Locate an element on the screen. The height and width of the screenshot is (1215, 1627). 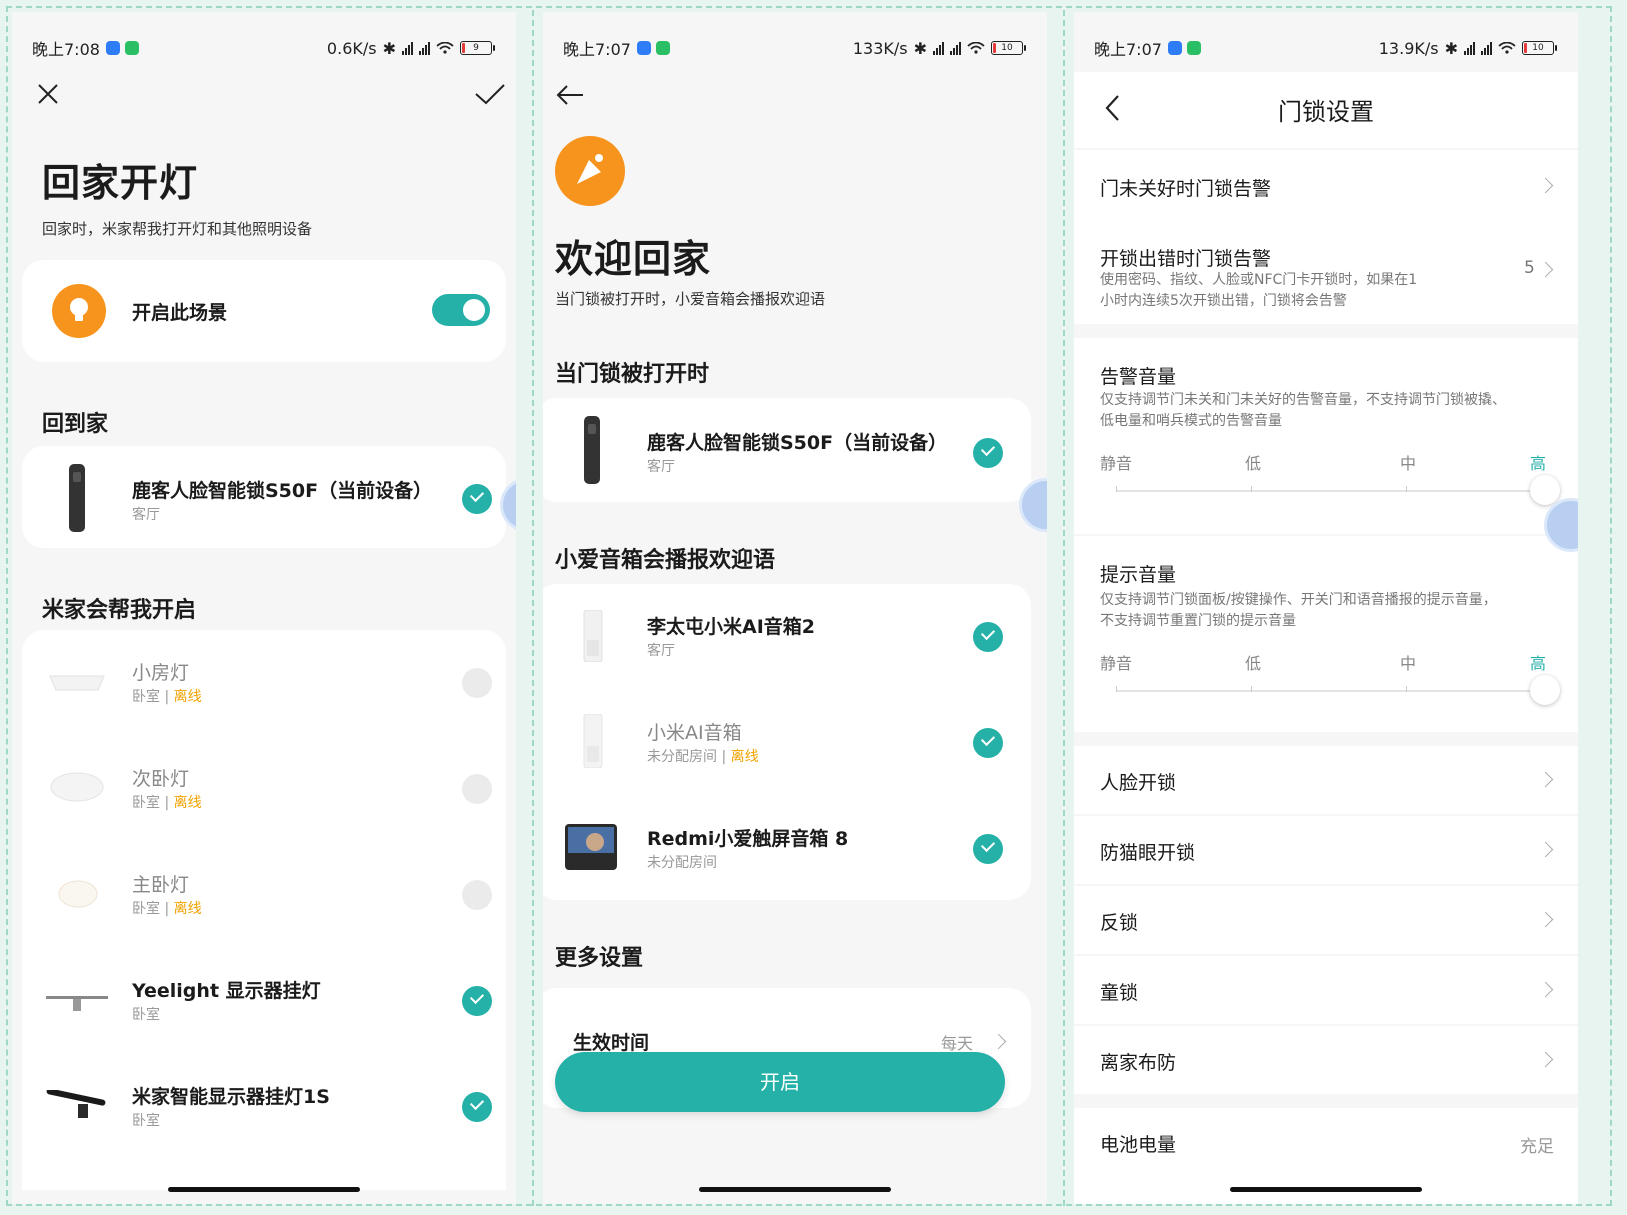
prompt-volume-slider is located at coordinates (1338, 690).